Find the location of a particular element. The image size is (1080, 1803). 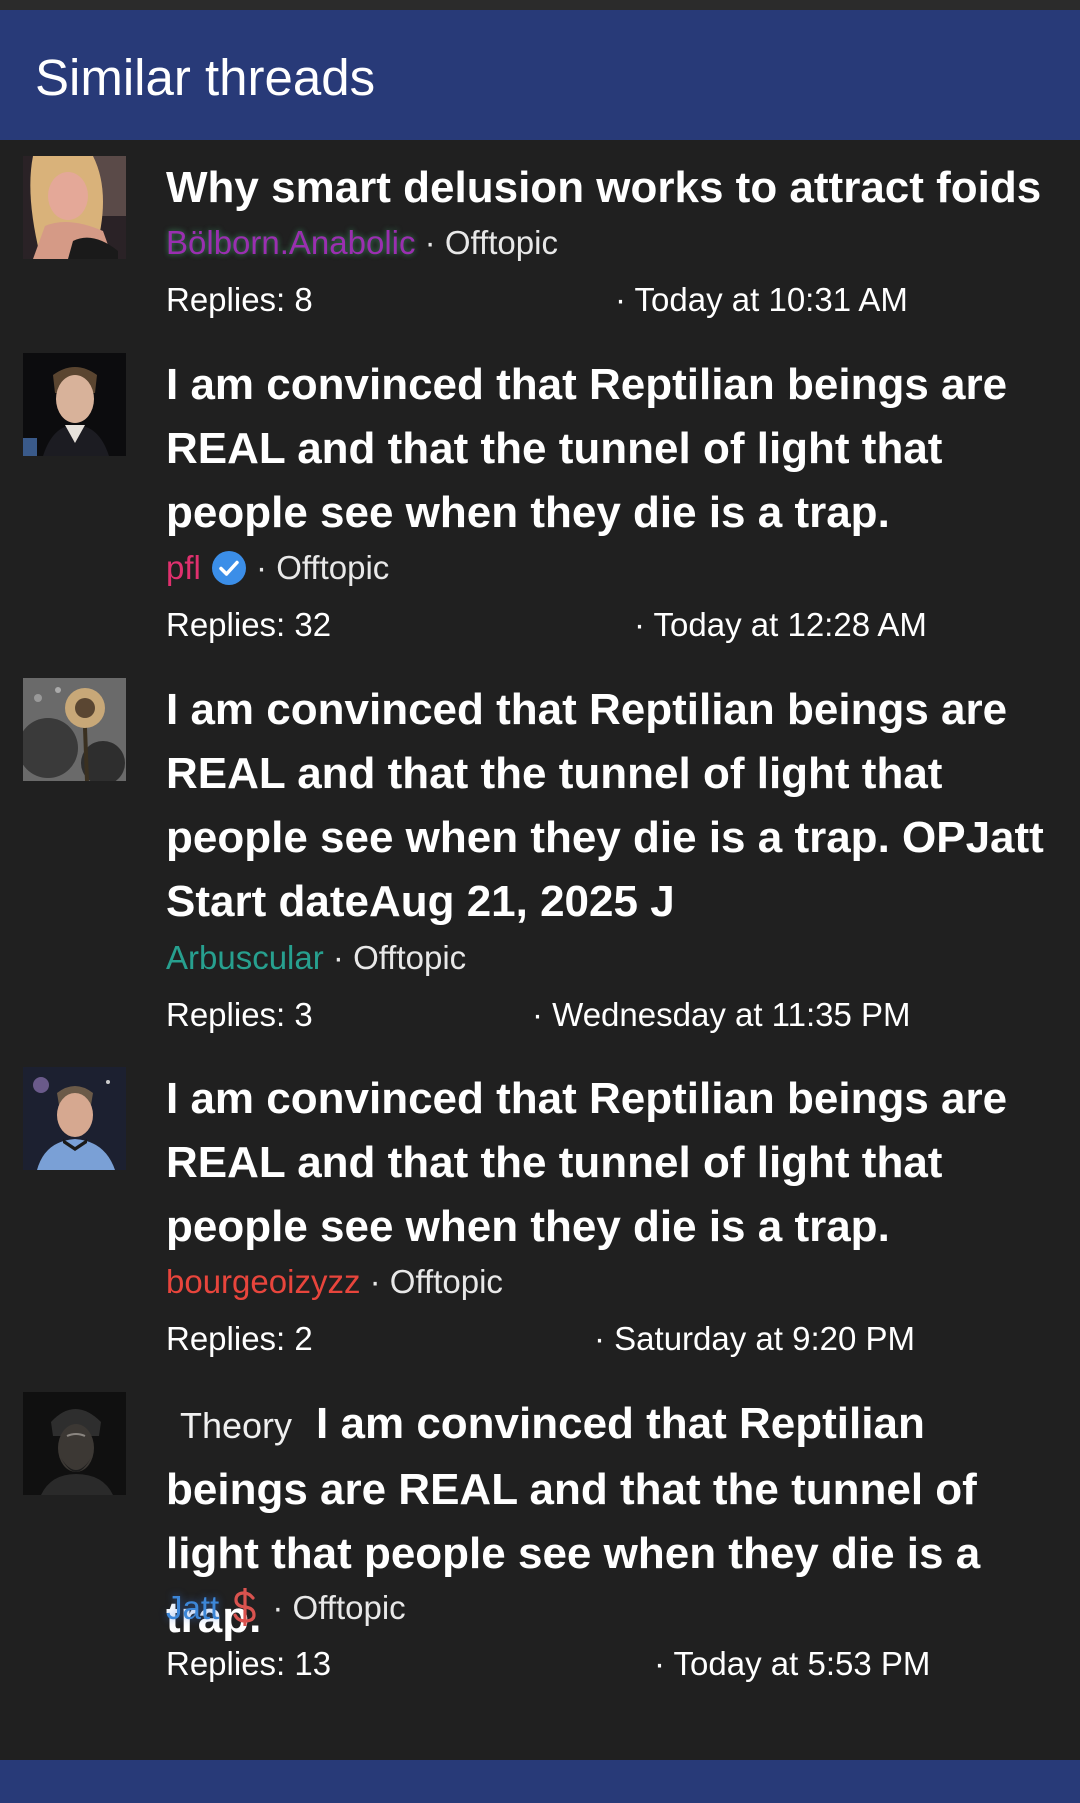

thread-meta: Jatt · Offtopic is located at coordinates (616, 1607).